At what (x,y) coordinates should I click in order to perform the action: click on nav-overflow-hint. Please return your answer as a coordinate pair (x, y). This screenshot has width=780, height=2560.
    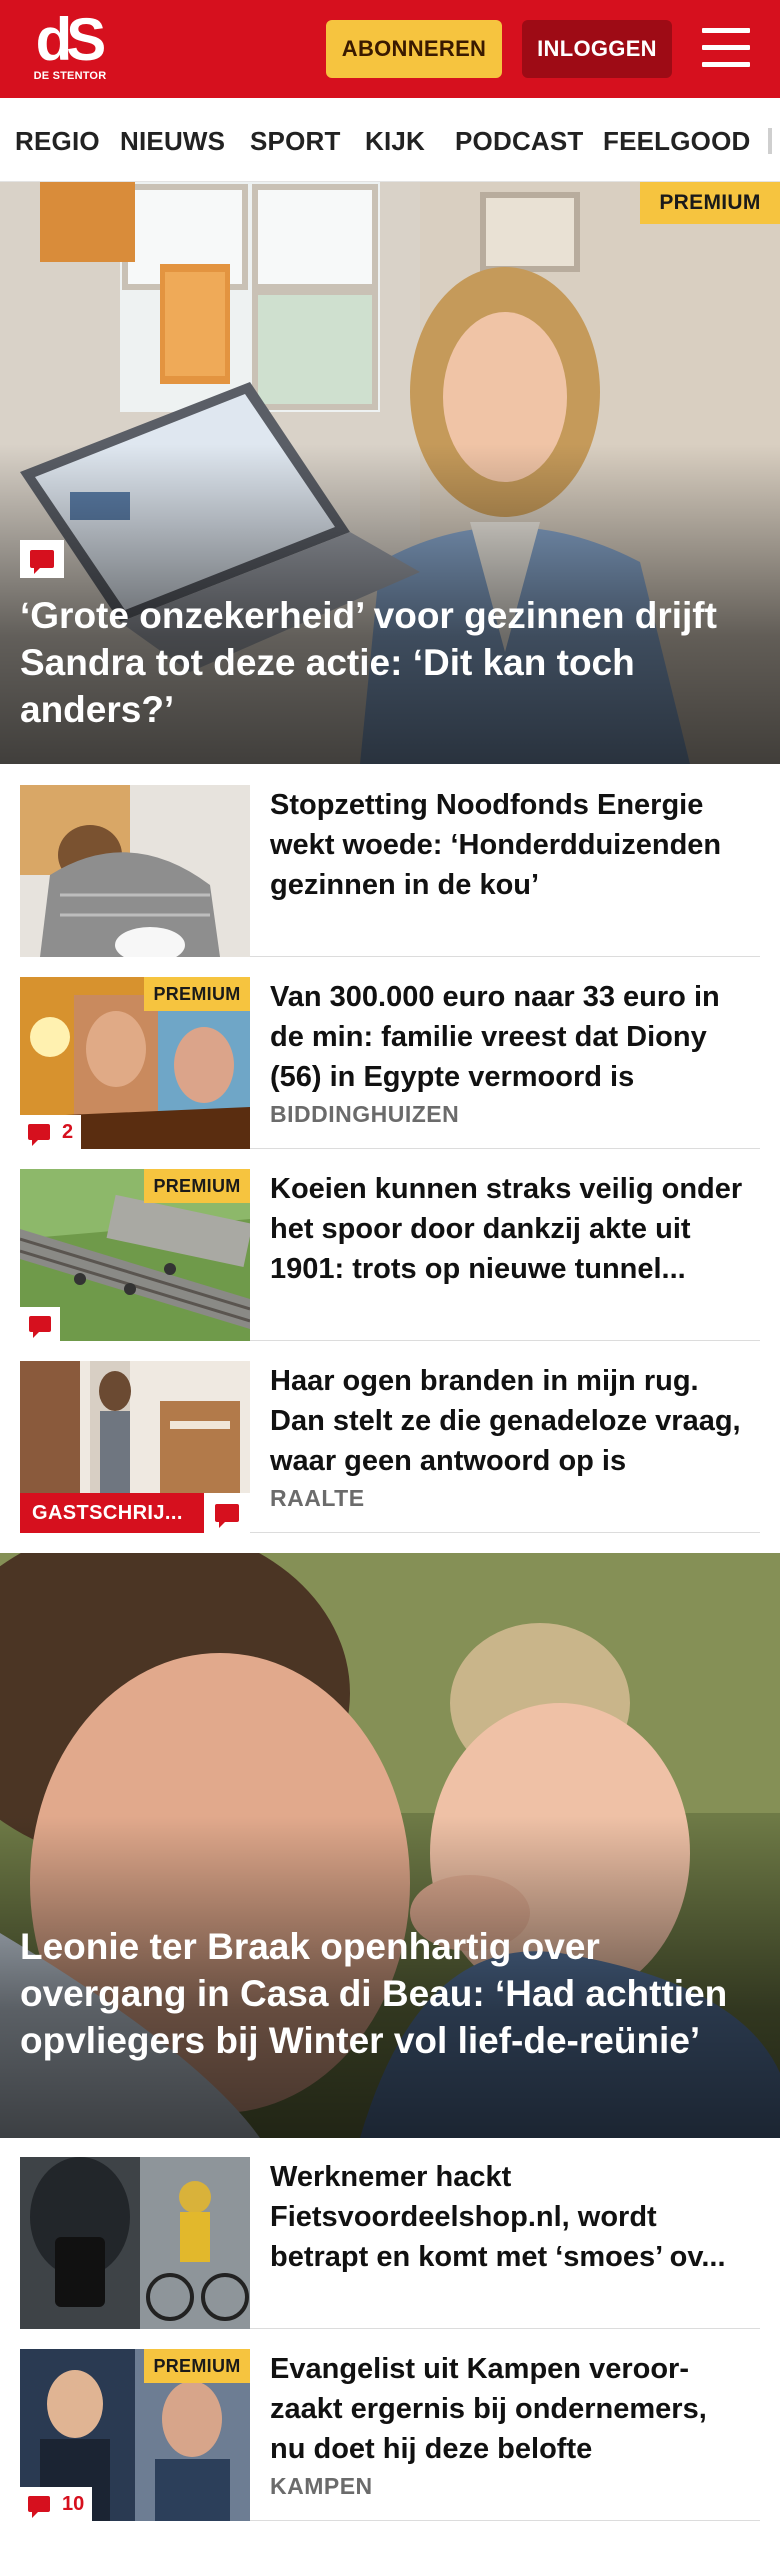
    Looking at the image, I should click on (770, 141).